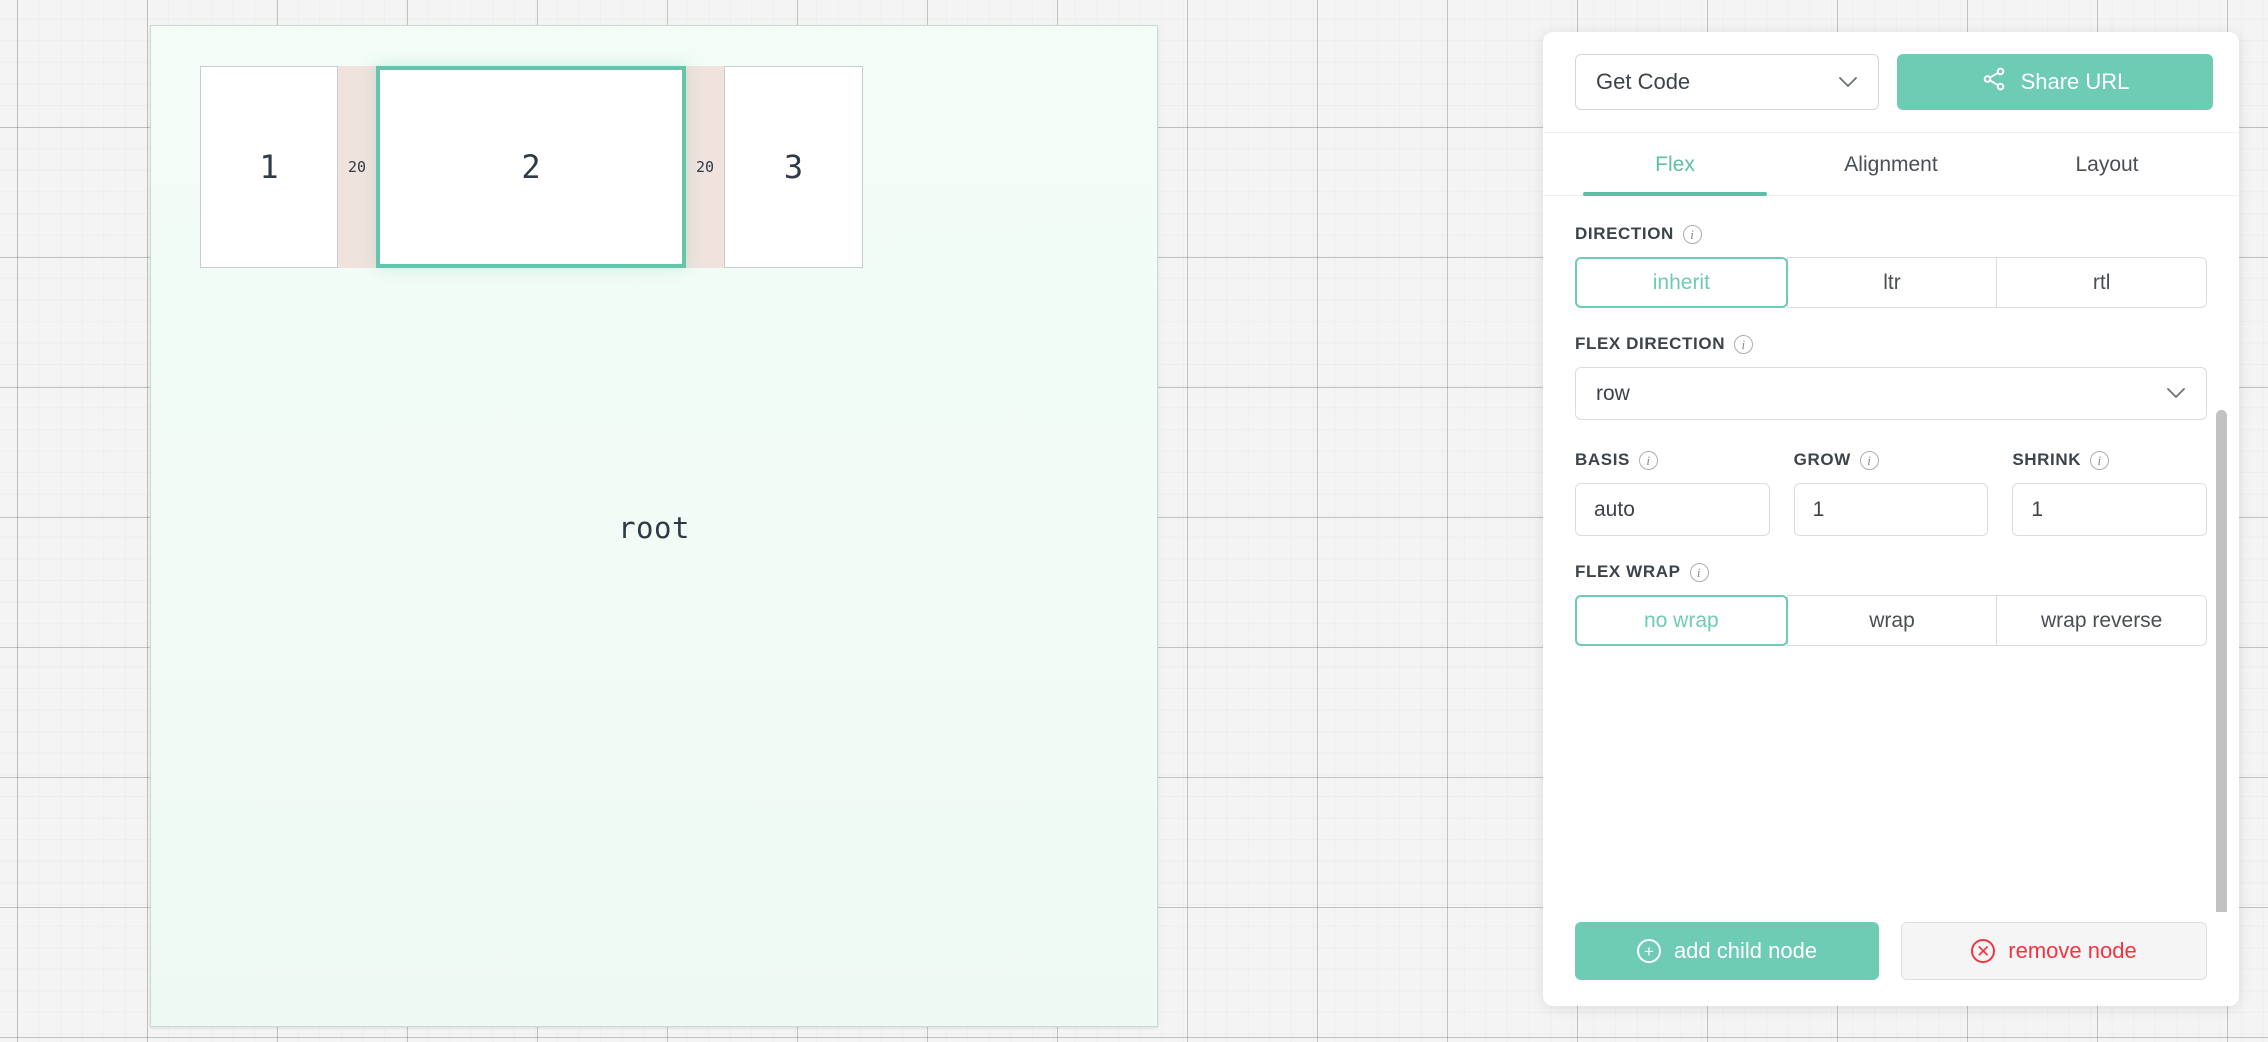  I want to click on margin-indicator-right-value: 20, so click(705, 167).